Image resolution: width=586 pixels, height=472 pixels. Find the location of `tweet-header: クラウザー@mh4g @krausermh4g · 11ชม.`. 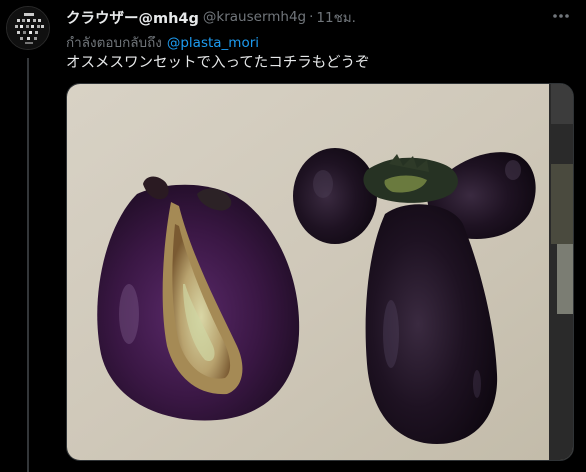

tweet-header: クラウザー@mh4g @krausermh4g · 11ชม. is located at coordinates (211, 17).